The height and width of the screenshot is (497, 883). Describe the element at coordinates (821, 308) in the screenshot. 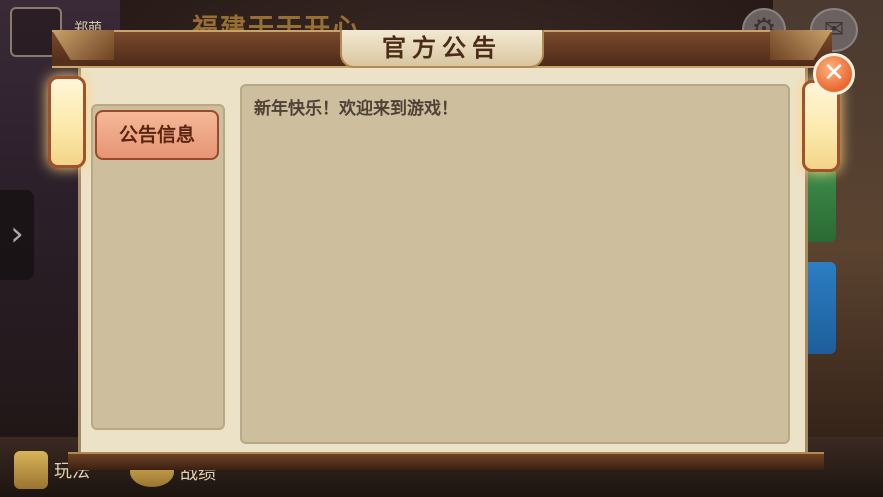

I see `side-mode-card-blue` at that location.